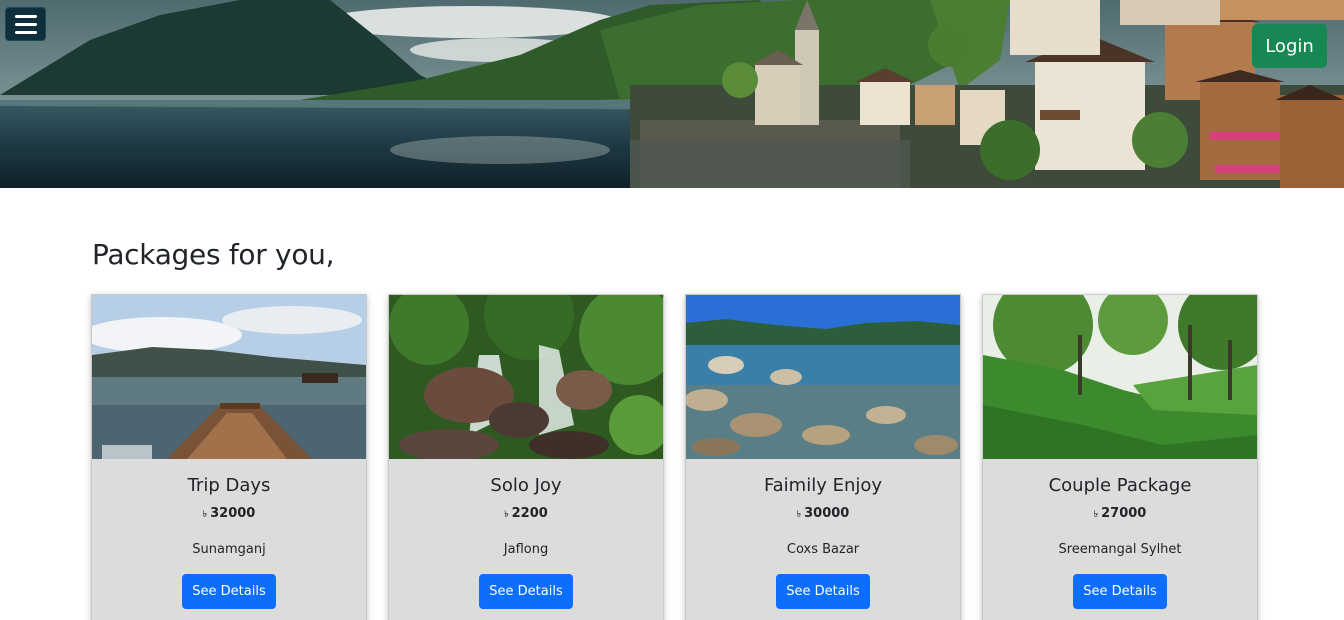  I want to click on package-title: Faimily Enjoy, so click(823, 485).